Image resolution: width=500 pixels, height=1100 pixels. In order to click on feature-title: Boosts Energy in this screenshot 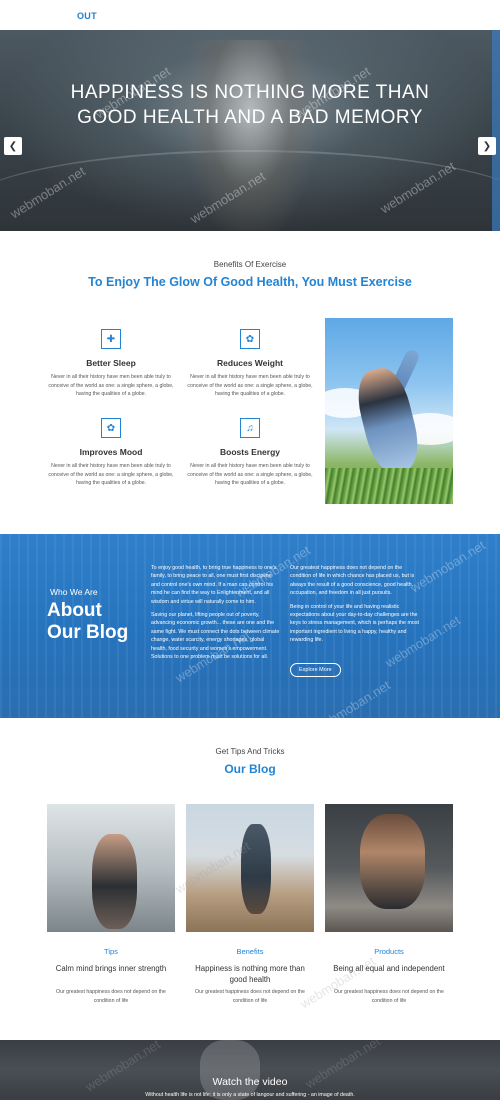, I will do `click(250, 452)`.